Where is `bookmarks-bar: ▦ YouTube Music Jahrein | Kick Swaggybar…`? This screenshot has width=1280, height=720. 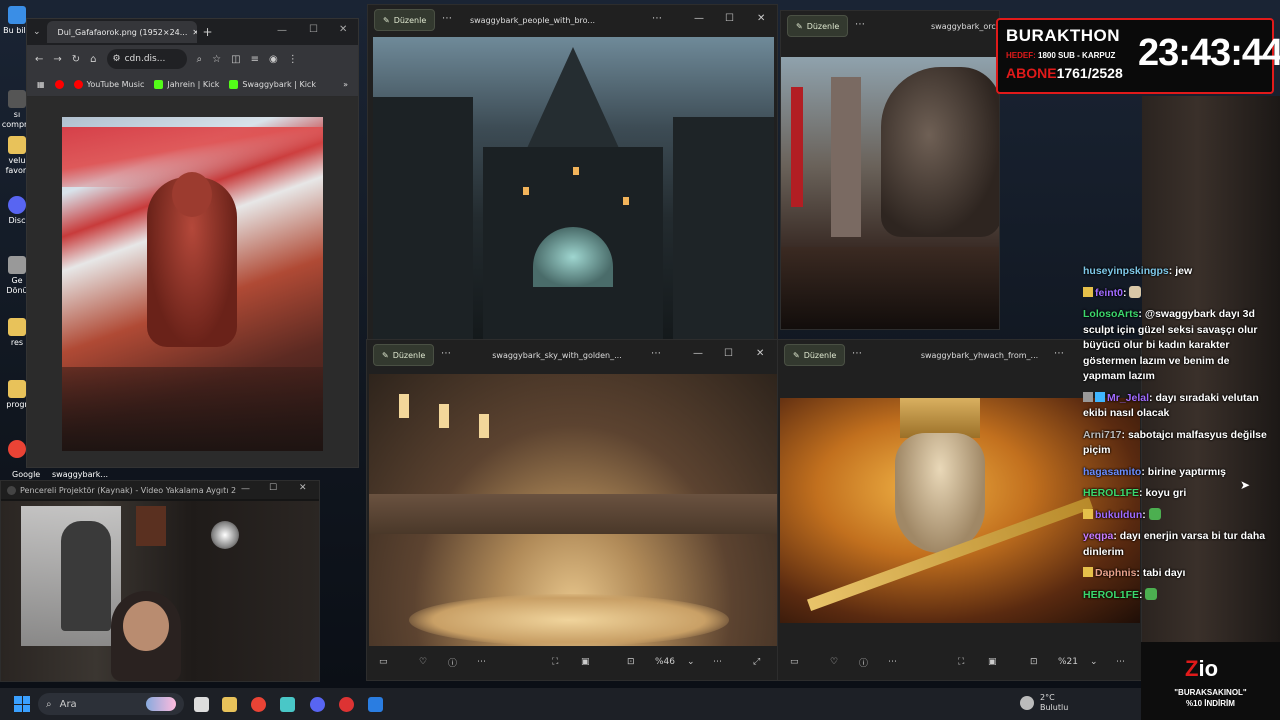 bookmarks-bar: ▦ YouTube Music Jahrein | Kick Swaggybar… is located at coordinates (192, 85).